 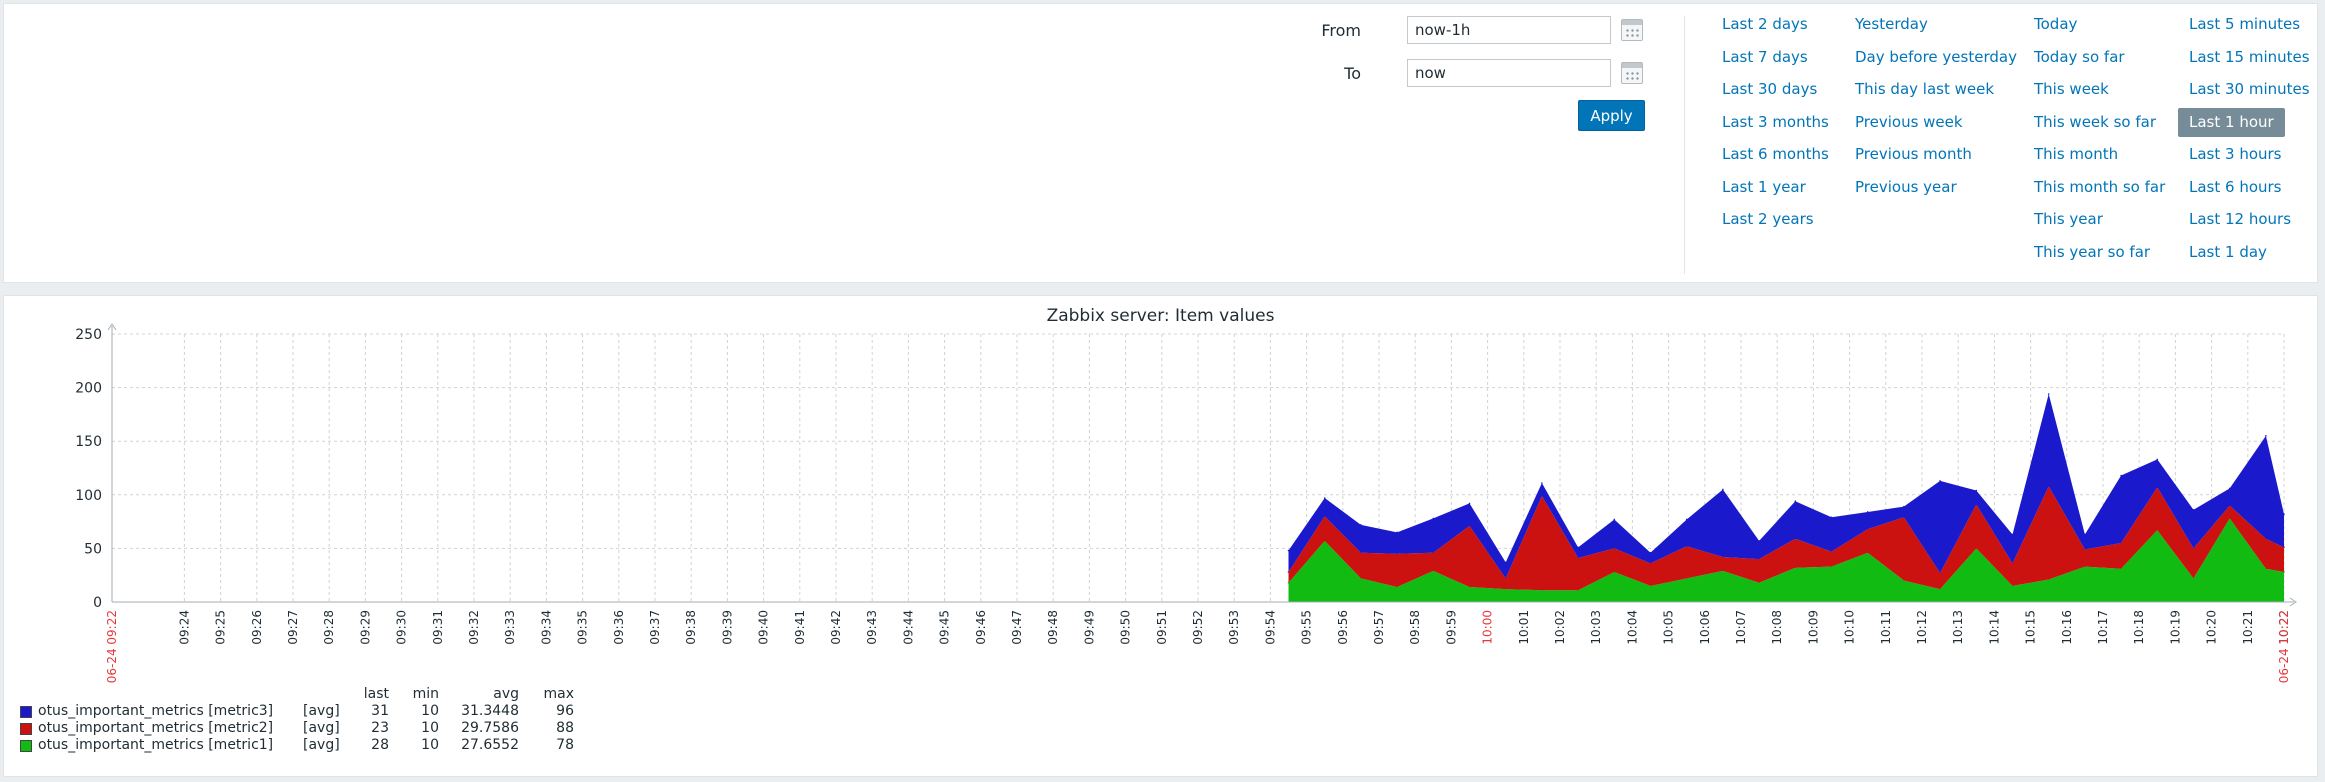 I want to click on quick-range-last-30-days: Last 30 days, so click(x=1769, y=89).